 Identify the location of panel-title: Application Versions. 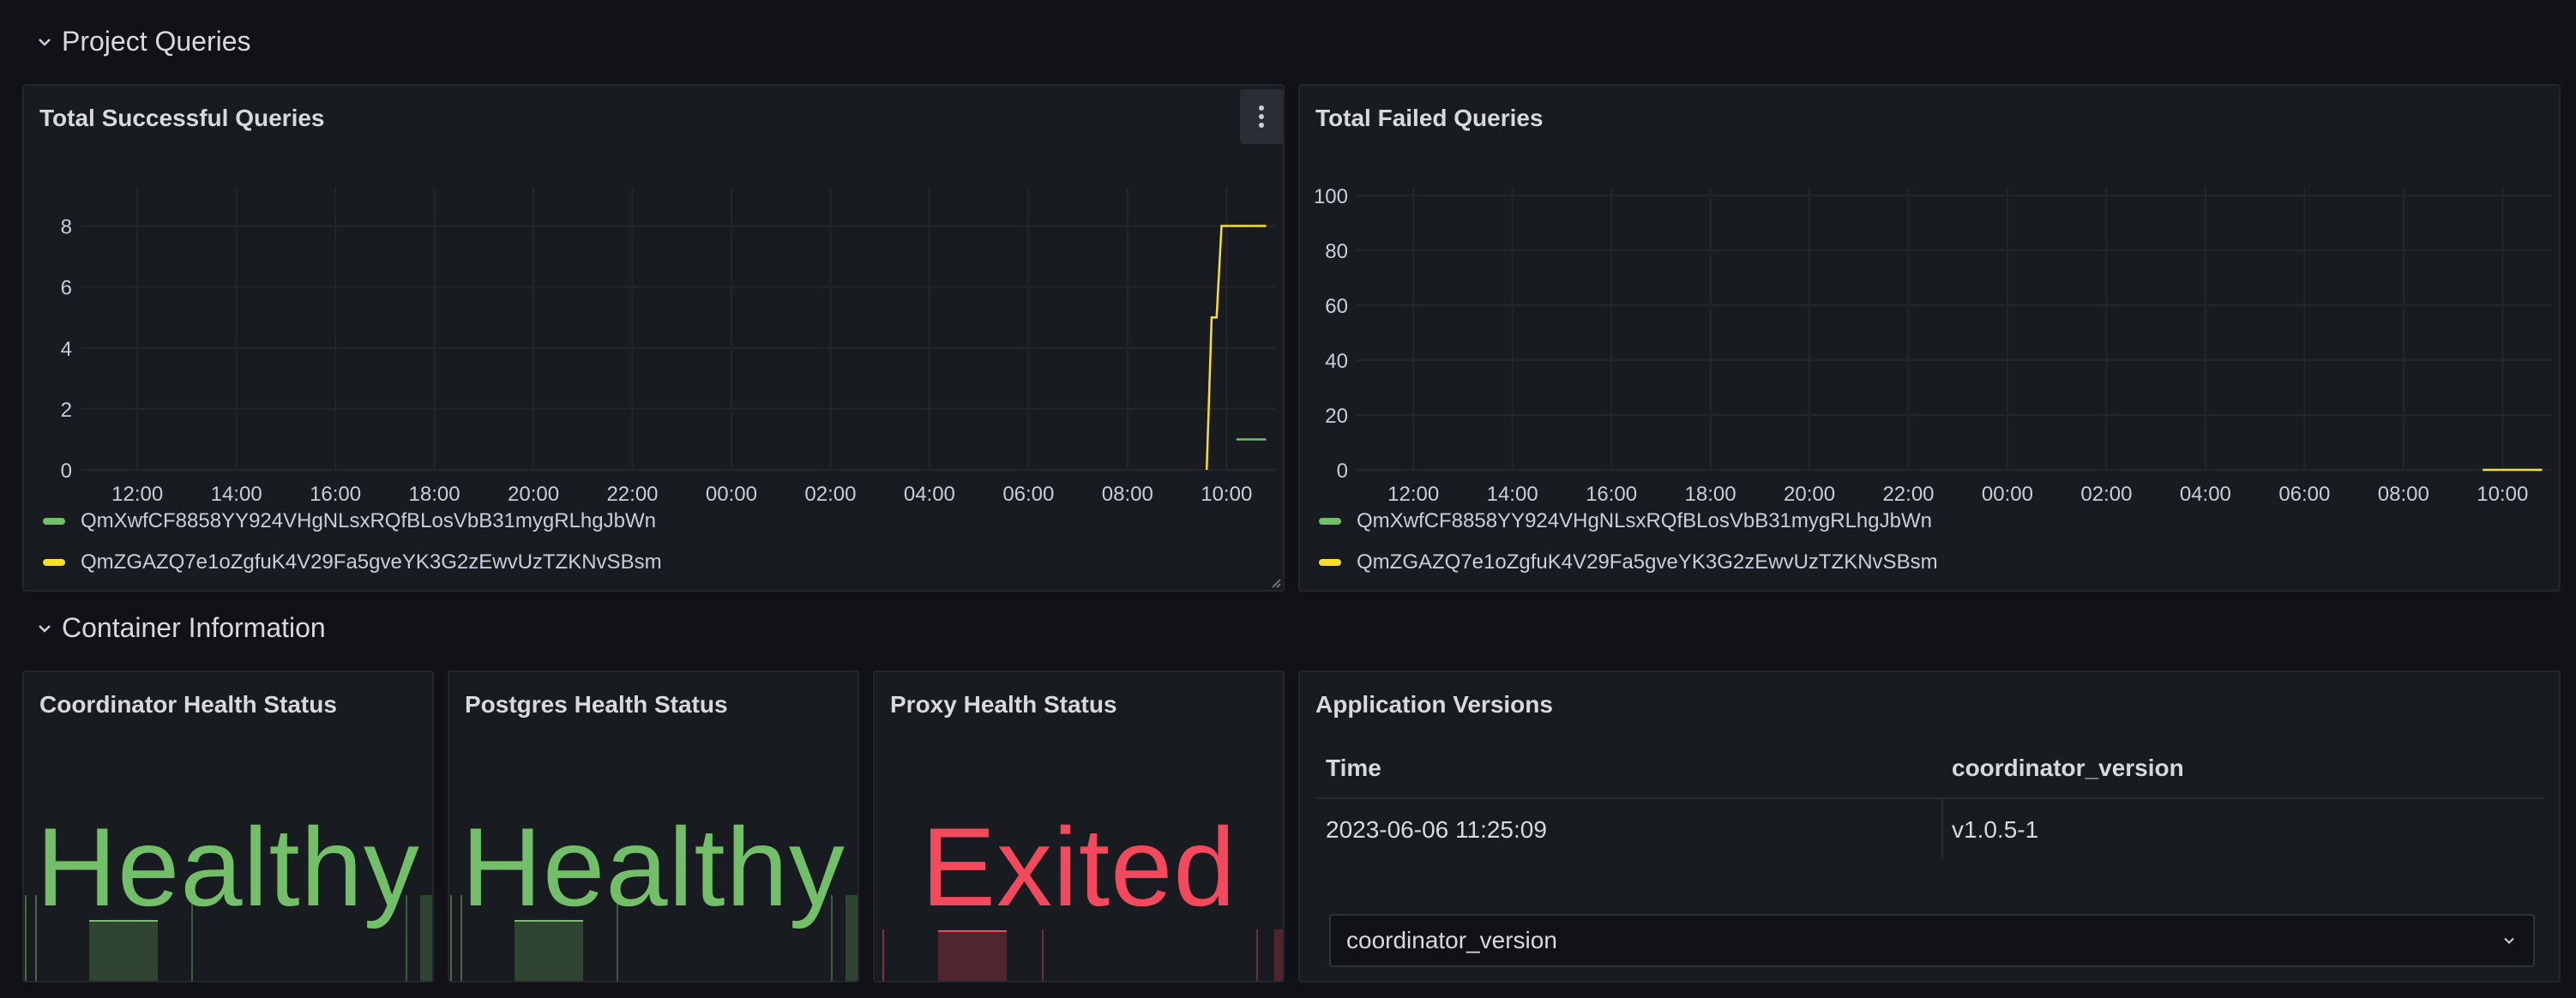
(1434, 704).